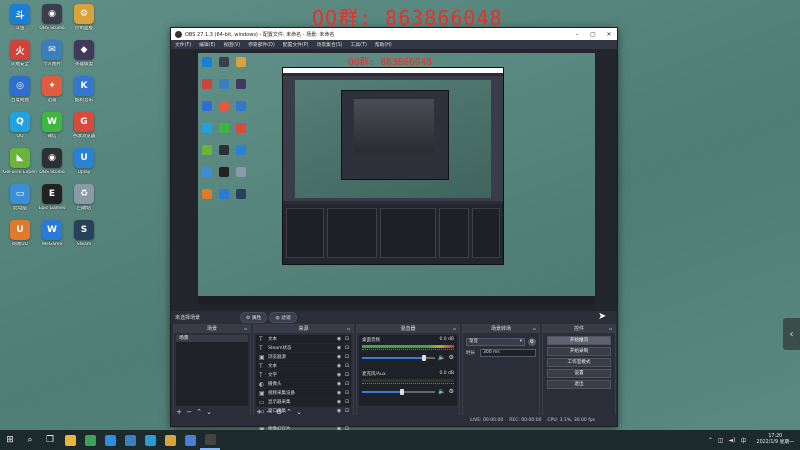 This screenshot has height=450, width=800. I want to click on menu-docks: 停靠部件(D), so click(261, 44).